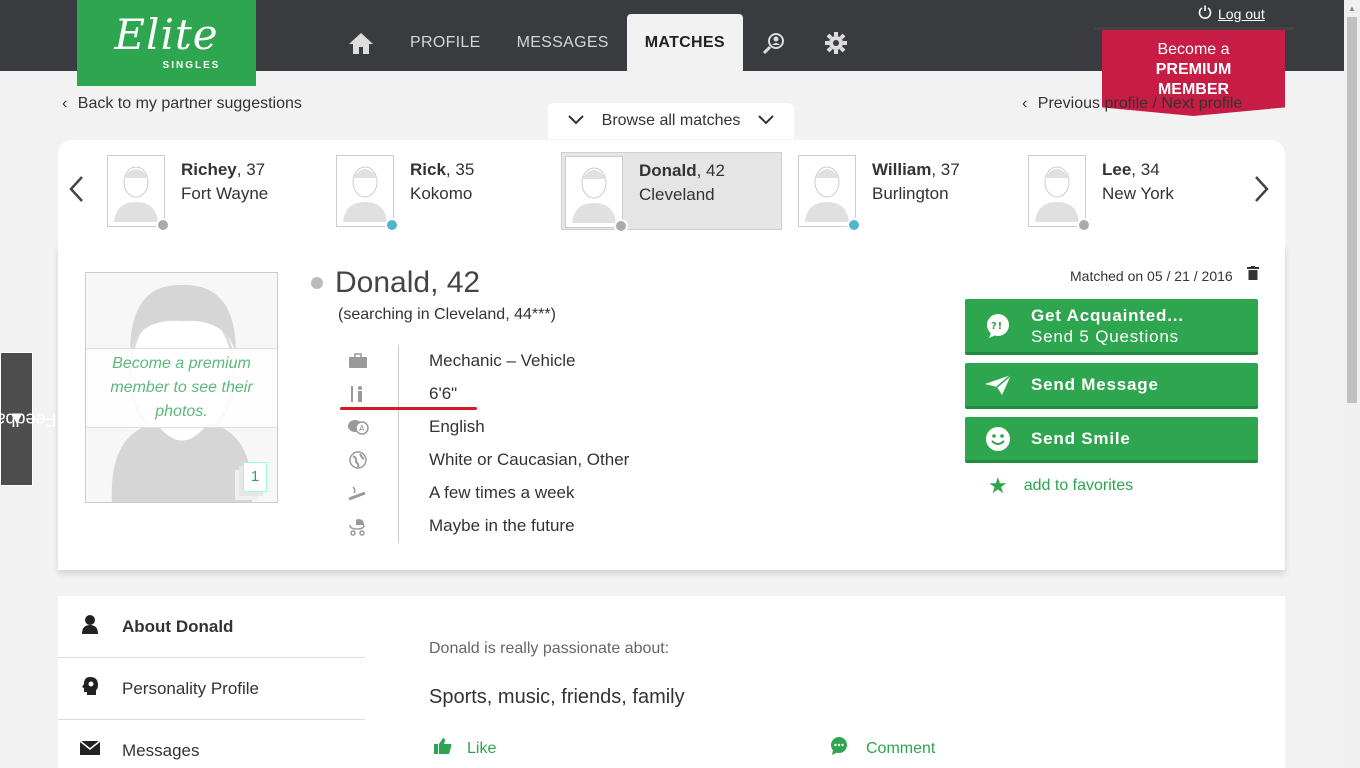  What do you see at coordinates (361, 42) in the screenshot?
I see `home-icon` at bounding box center [361, 42].